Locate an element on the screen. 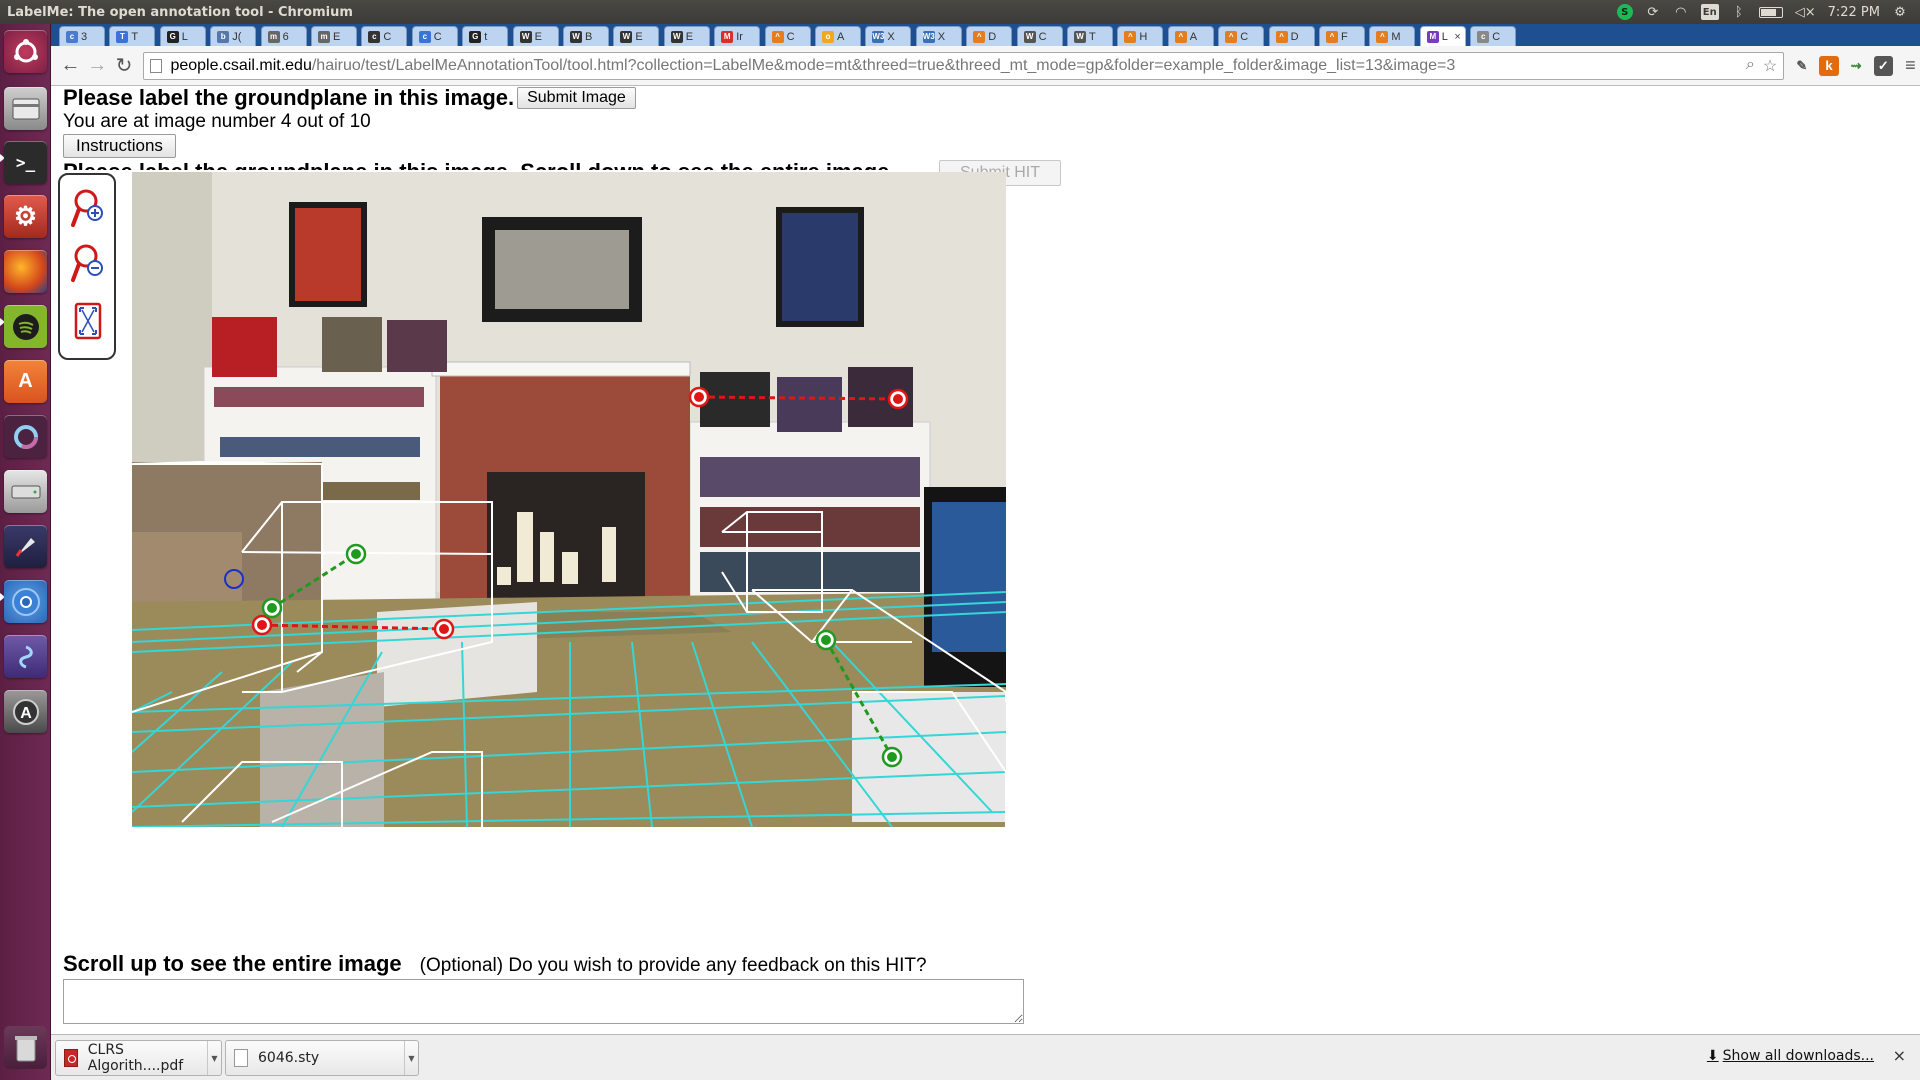 This screenshot has width=1920, height=1080. browser-tab: ^ H is located at coordinates (1140, 36).